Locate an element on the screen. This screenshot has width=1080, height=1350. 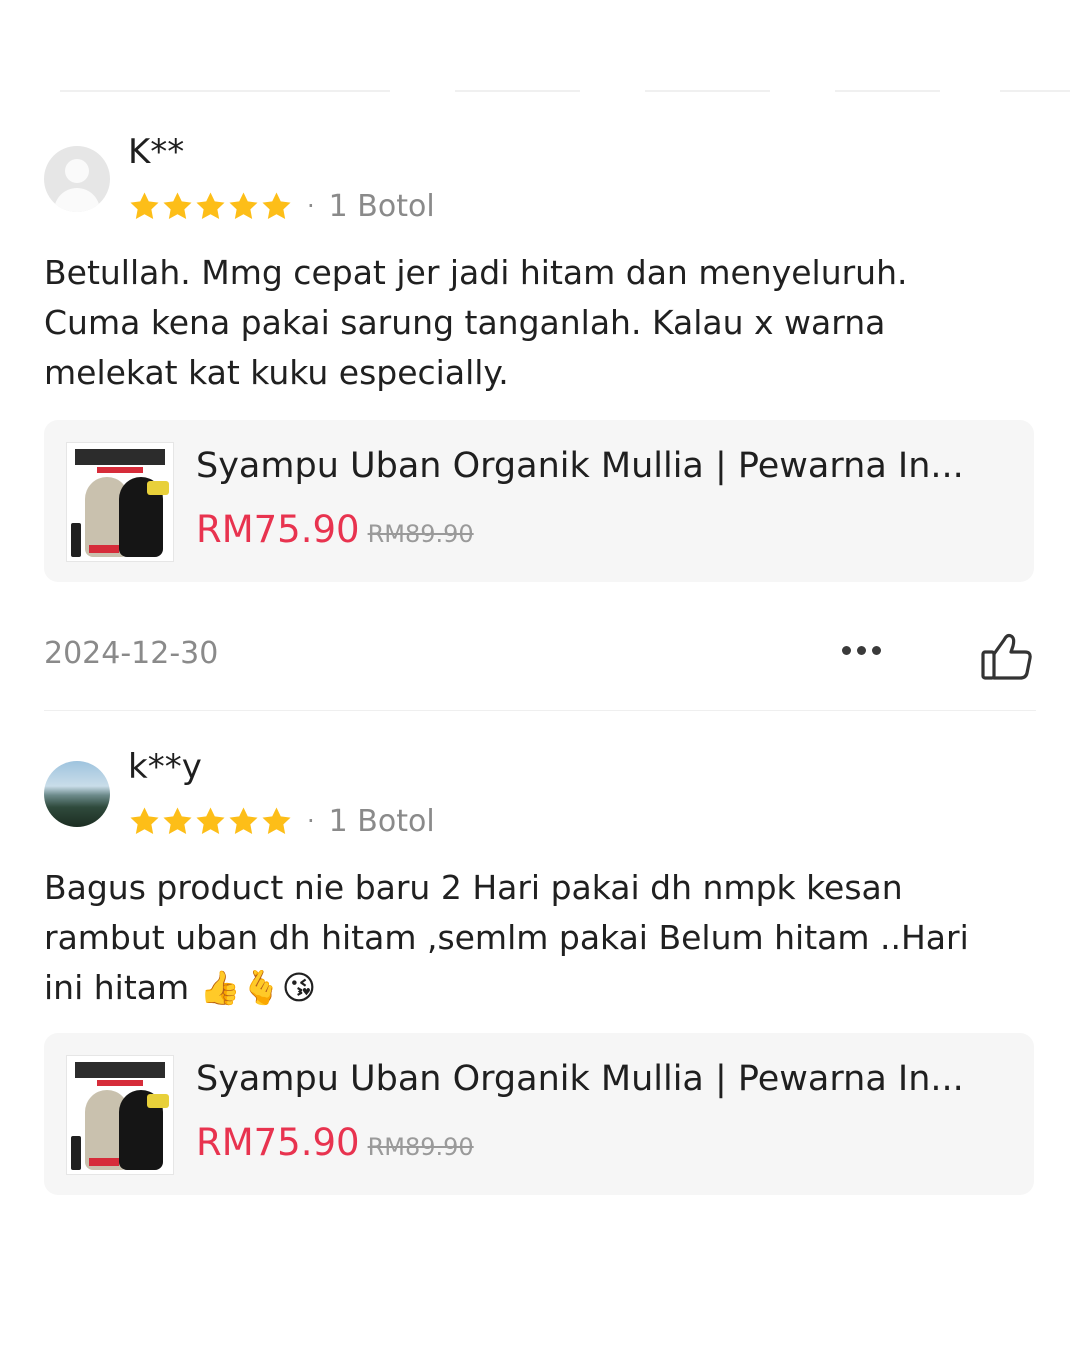
review-divider is located at coordinates (540, 710).